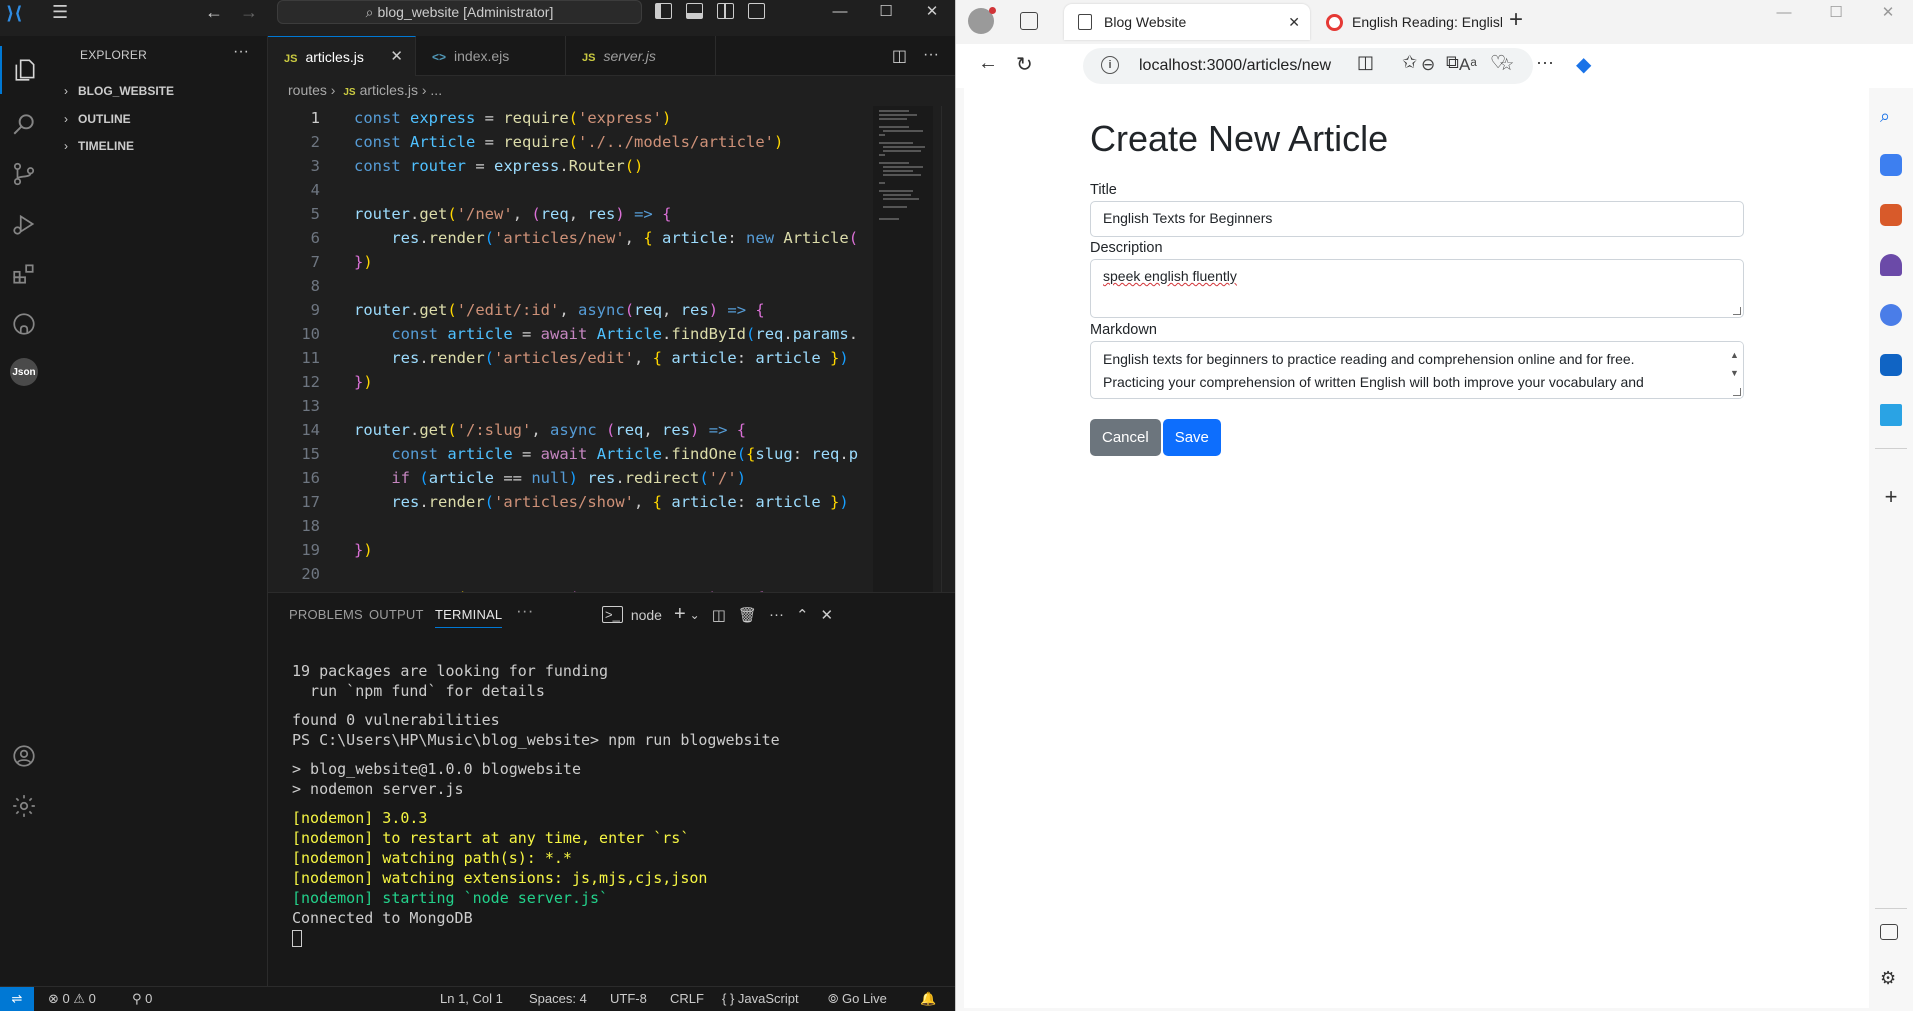  Describe the element at coordinates (119, 91) in the screenshot. I see `section-blog-website: › BLOG_WEBSITE` at that location.